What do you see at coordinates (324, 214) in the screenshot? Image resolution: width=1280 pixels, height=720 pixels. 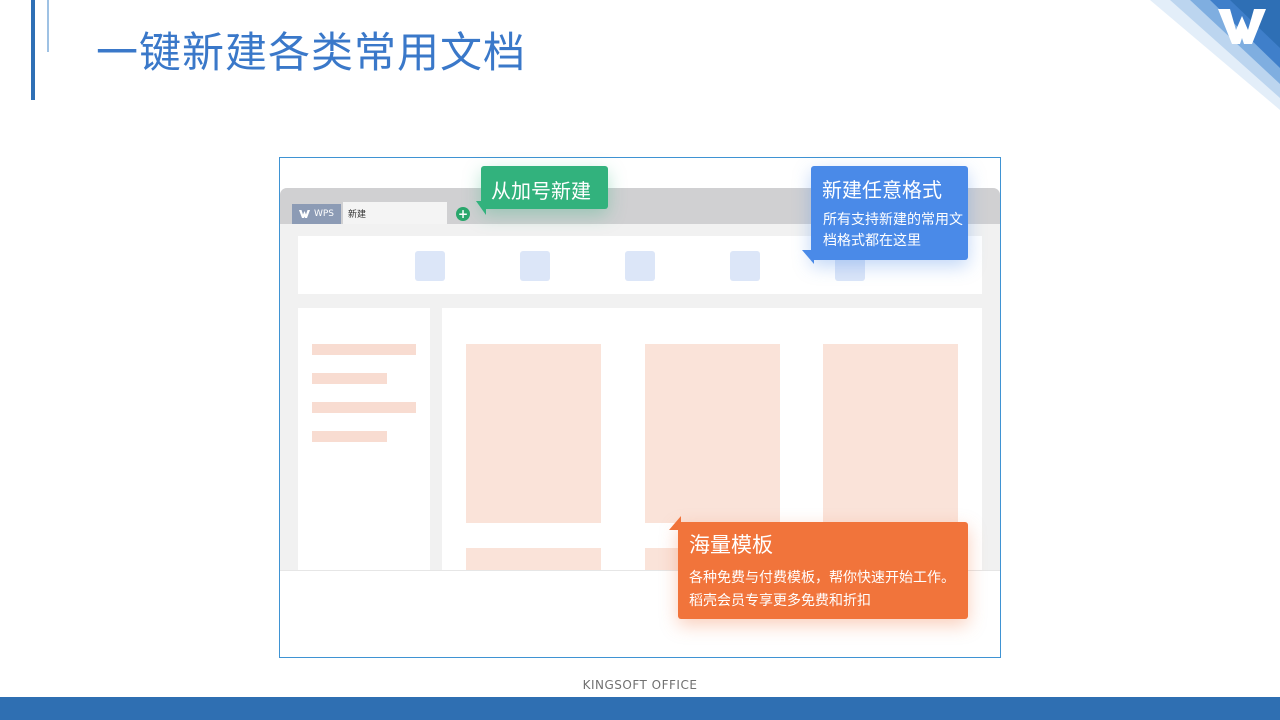 I see `wps-tab-label: WPS` at bounding box center [324, 214].